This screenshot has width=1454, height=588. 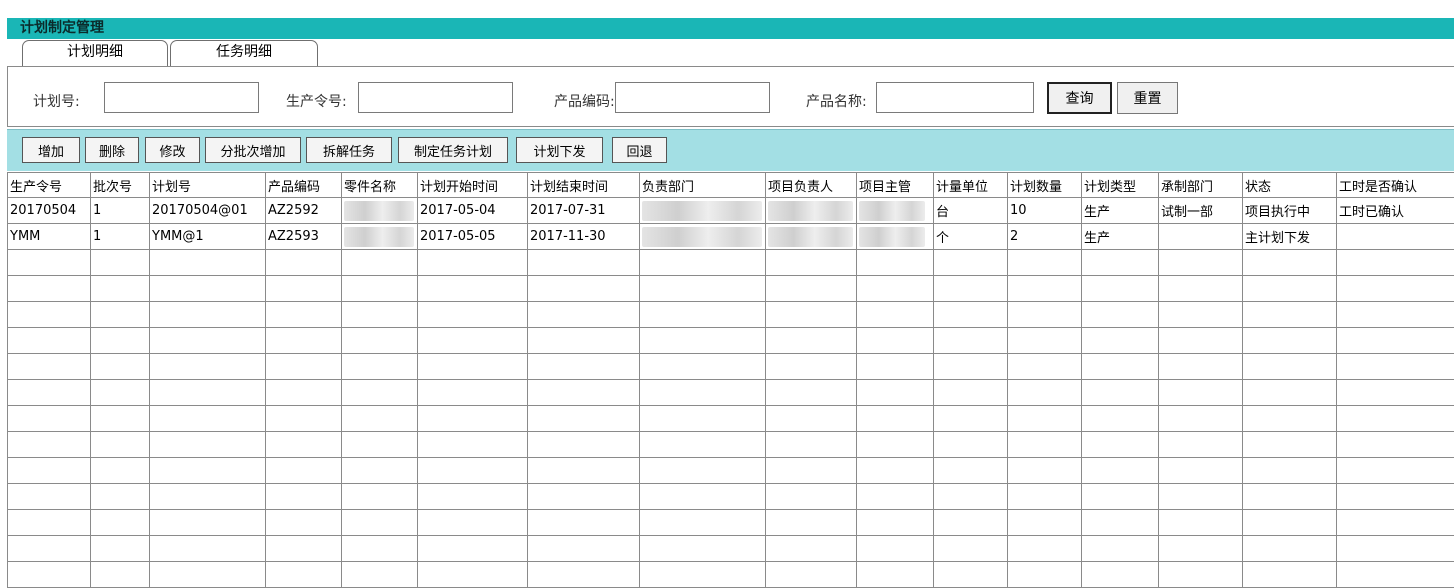 What do you see at coordinates (208, 185) in the screenshot?
I see `col-header-plan-no: 计划号` at bounding box center [208, 185].